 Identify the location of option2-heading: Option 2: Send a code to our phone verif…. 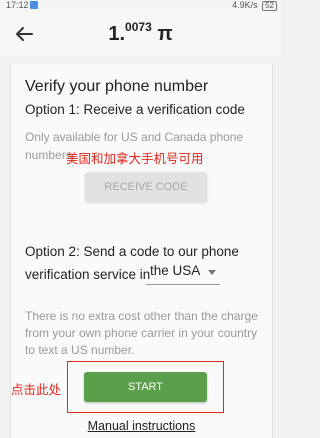
(132, 263).